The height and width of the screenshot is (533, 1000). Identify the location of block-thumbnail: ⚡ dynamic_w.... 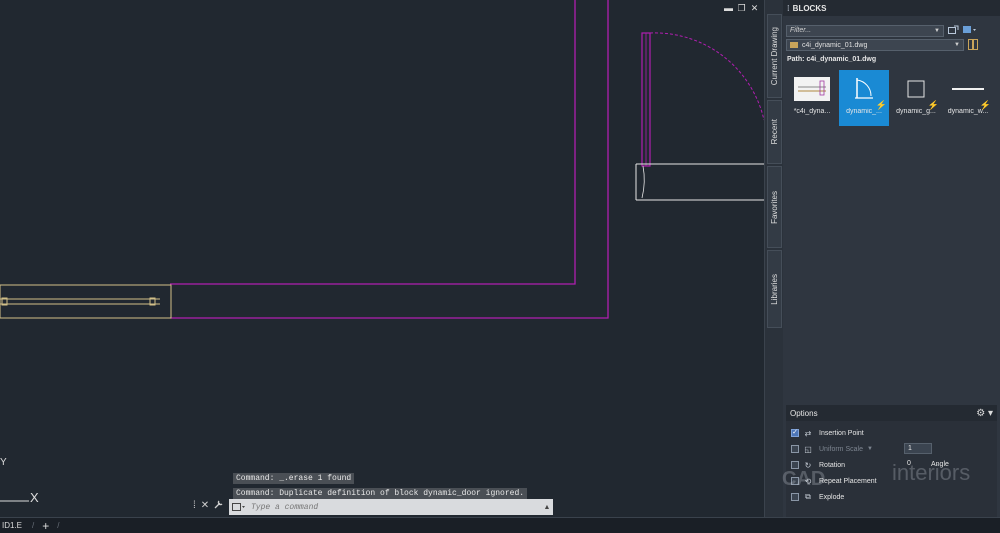
(968, 98).